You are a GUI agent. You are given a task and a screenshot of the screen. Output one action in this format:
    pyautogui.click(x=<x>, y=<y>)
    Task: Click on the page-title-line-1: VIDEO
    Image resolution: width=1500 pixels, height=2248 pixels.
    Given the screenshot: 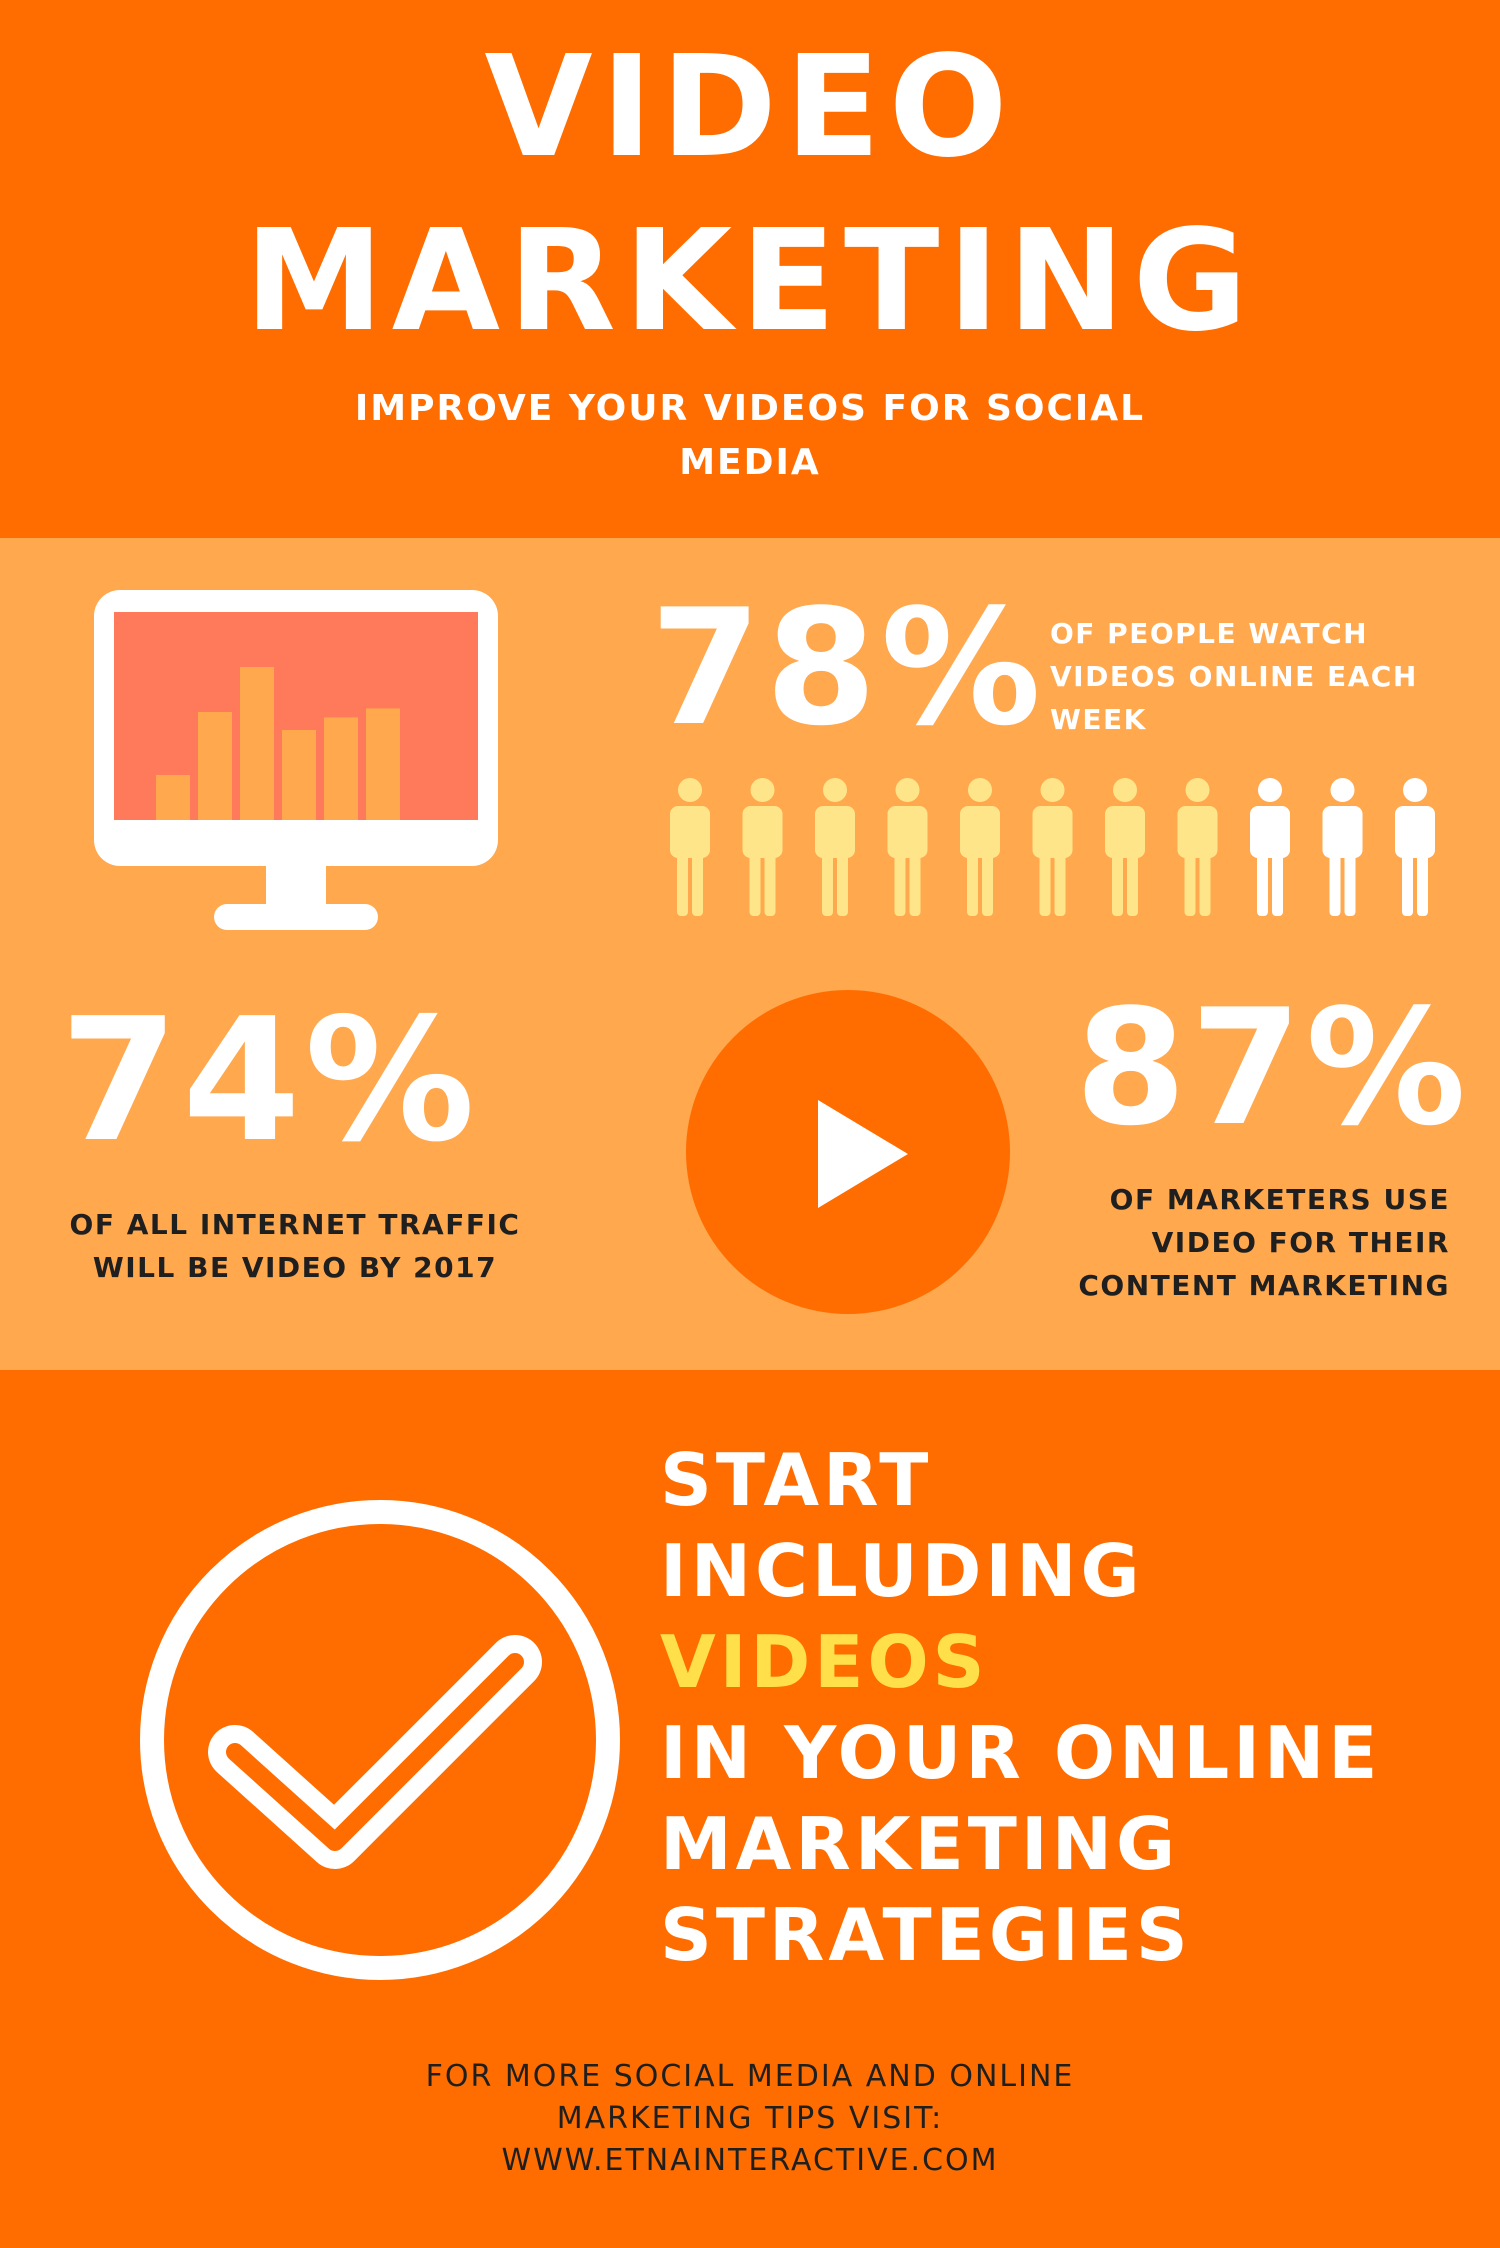 What is the action you would take?
    pyautogui.click(x=750, y=107)
    